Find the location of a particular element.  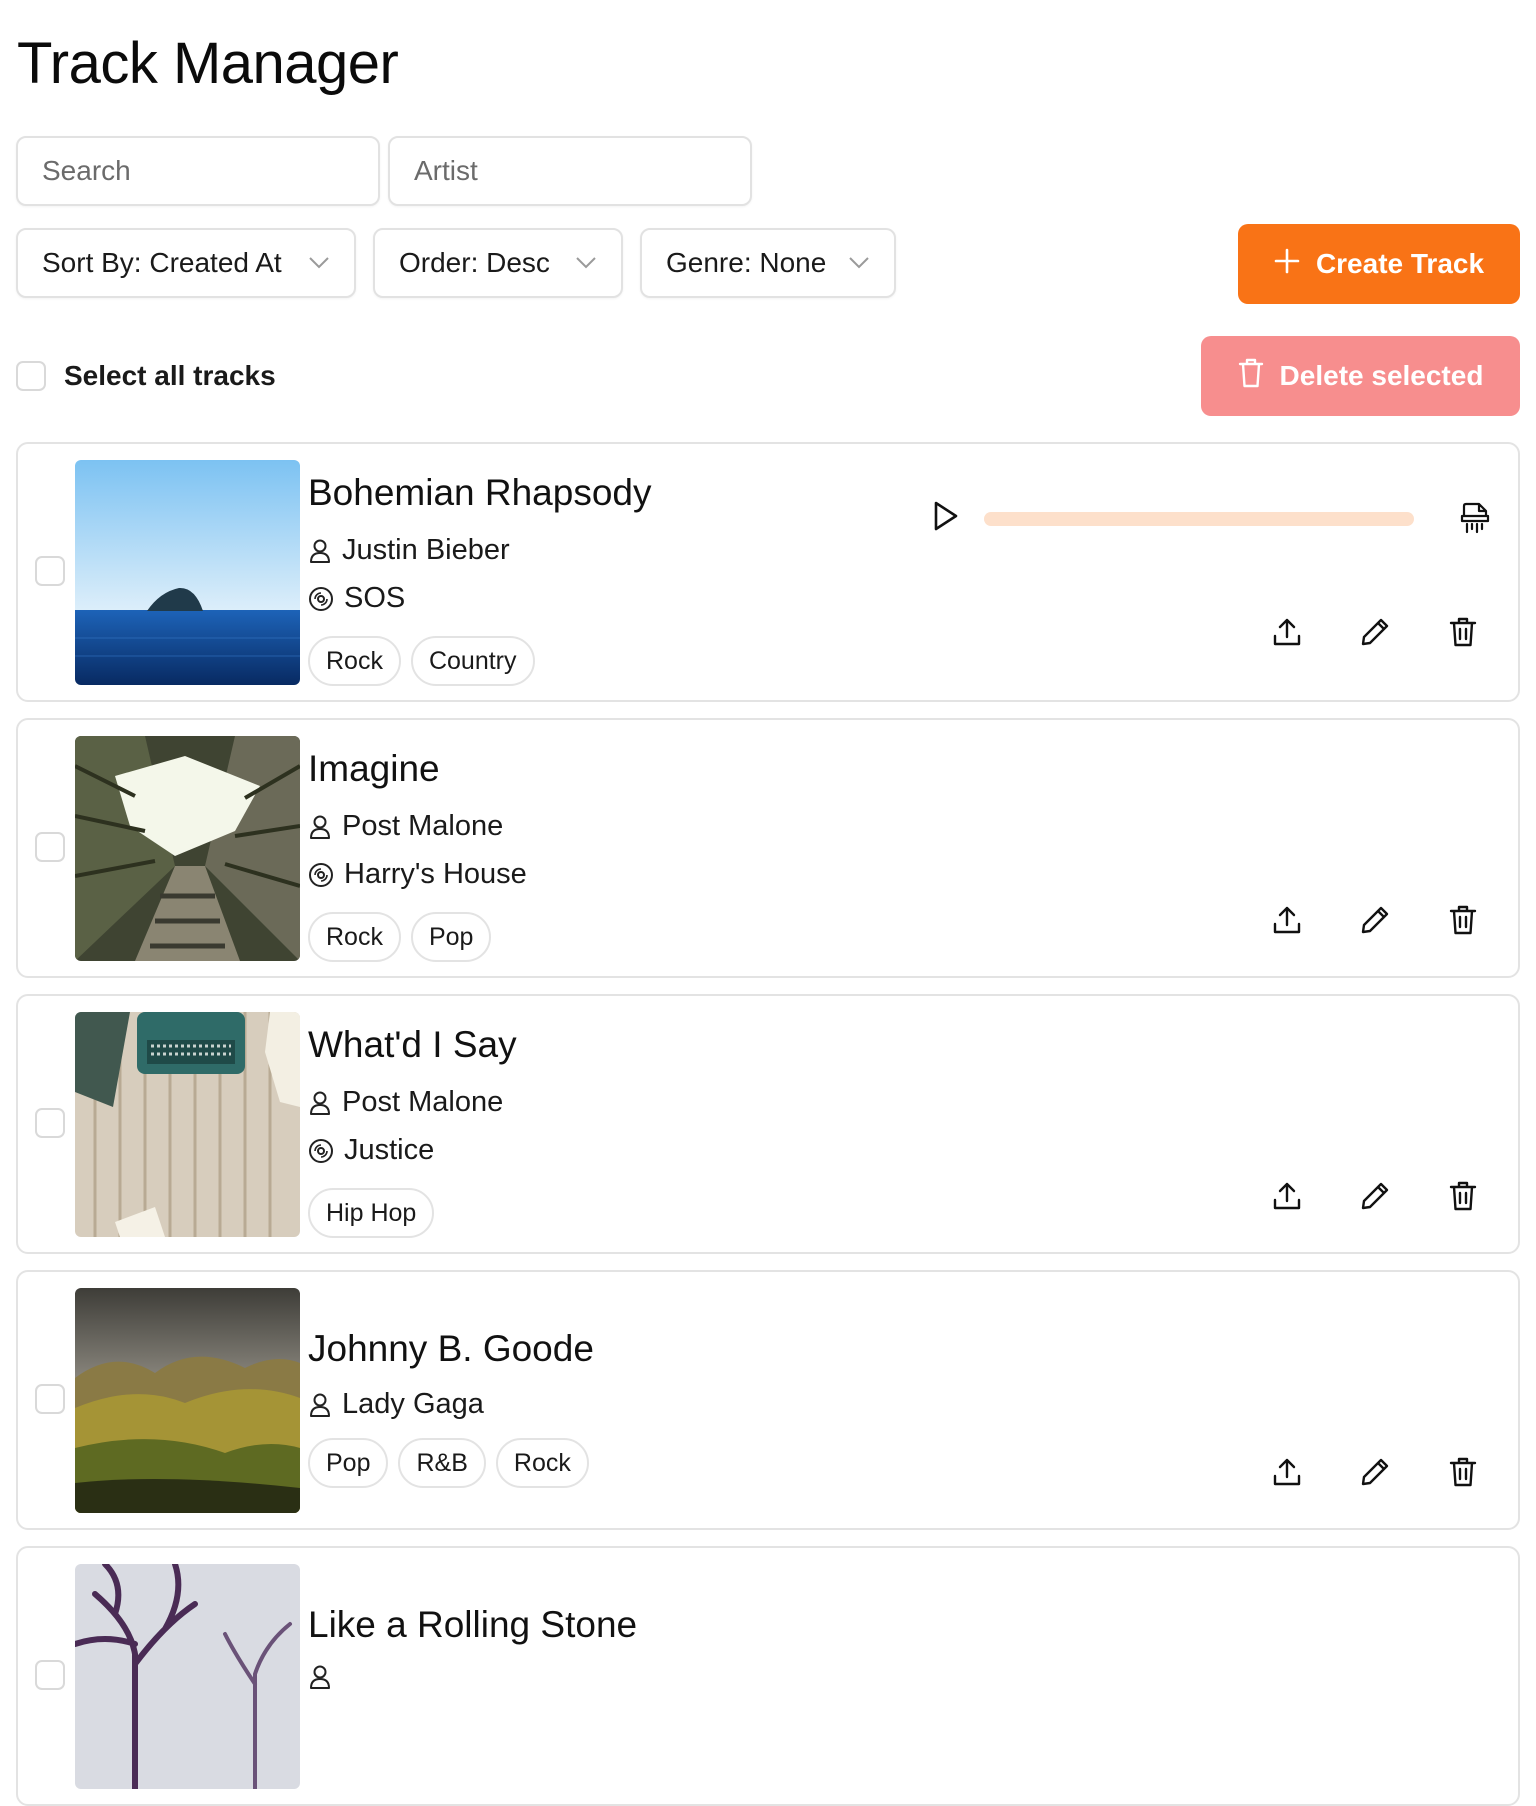

audio-player is located at coordinates (1217, 520).